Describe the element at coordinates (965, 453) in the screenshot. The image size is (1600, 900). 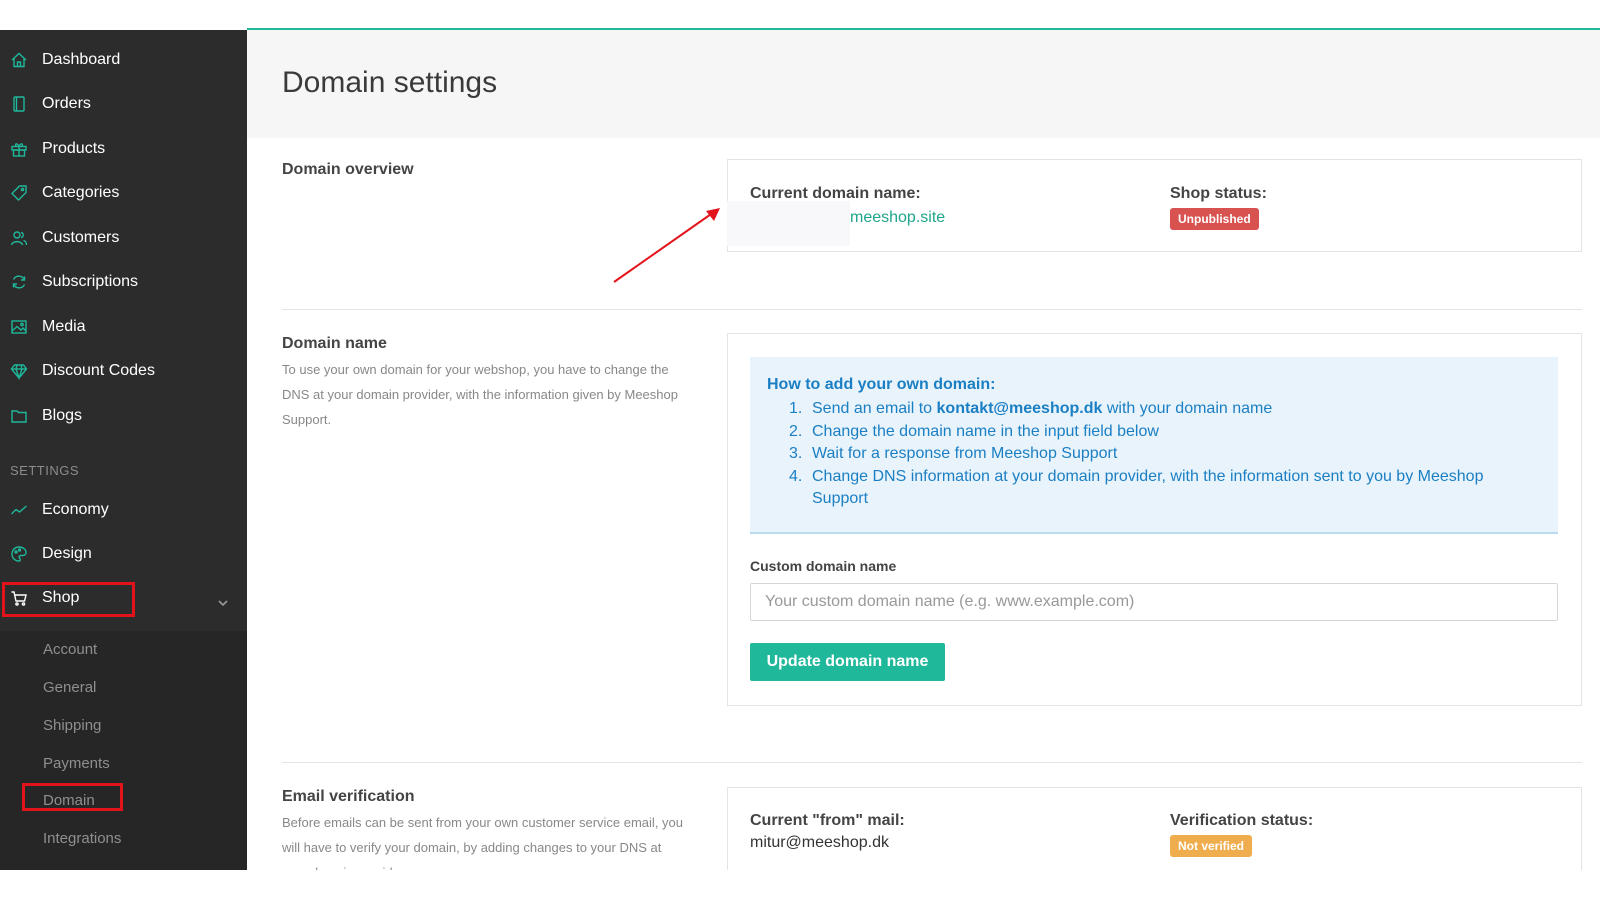
I see `step-text: Wait for a response from Meeshop Support` at that location.